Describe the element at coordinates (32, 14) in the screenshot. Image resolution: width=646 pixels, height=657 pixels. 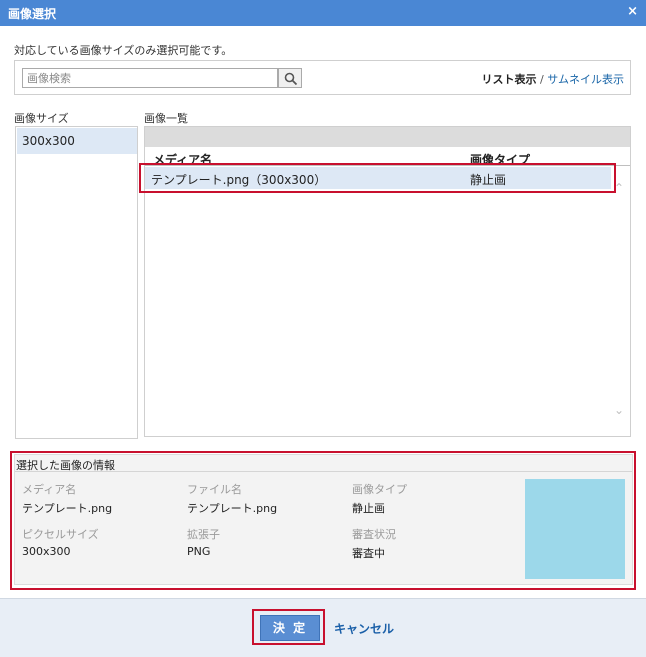
I see `window-title: 画像選択` at that location.